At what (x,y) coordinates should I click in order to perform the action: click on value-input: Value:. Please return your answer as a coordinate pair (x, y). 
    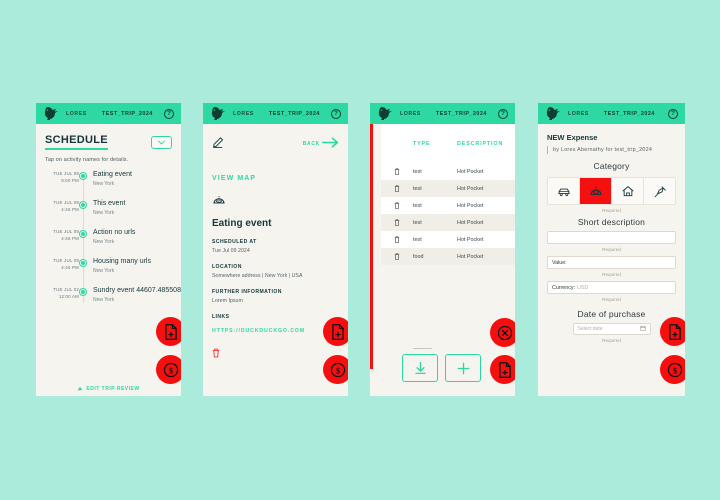
    Looking at the image, I should click on (611, 263).